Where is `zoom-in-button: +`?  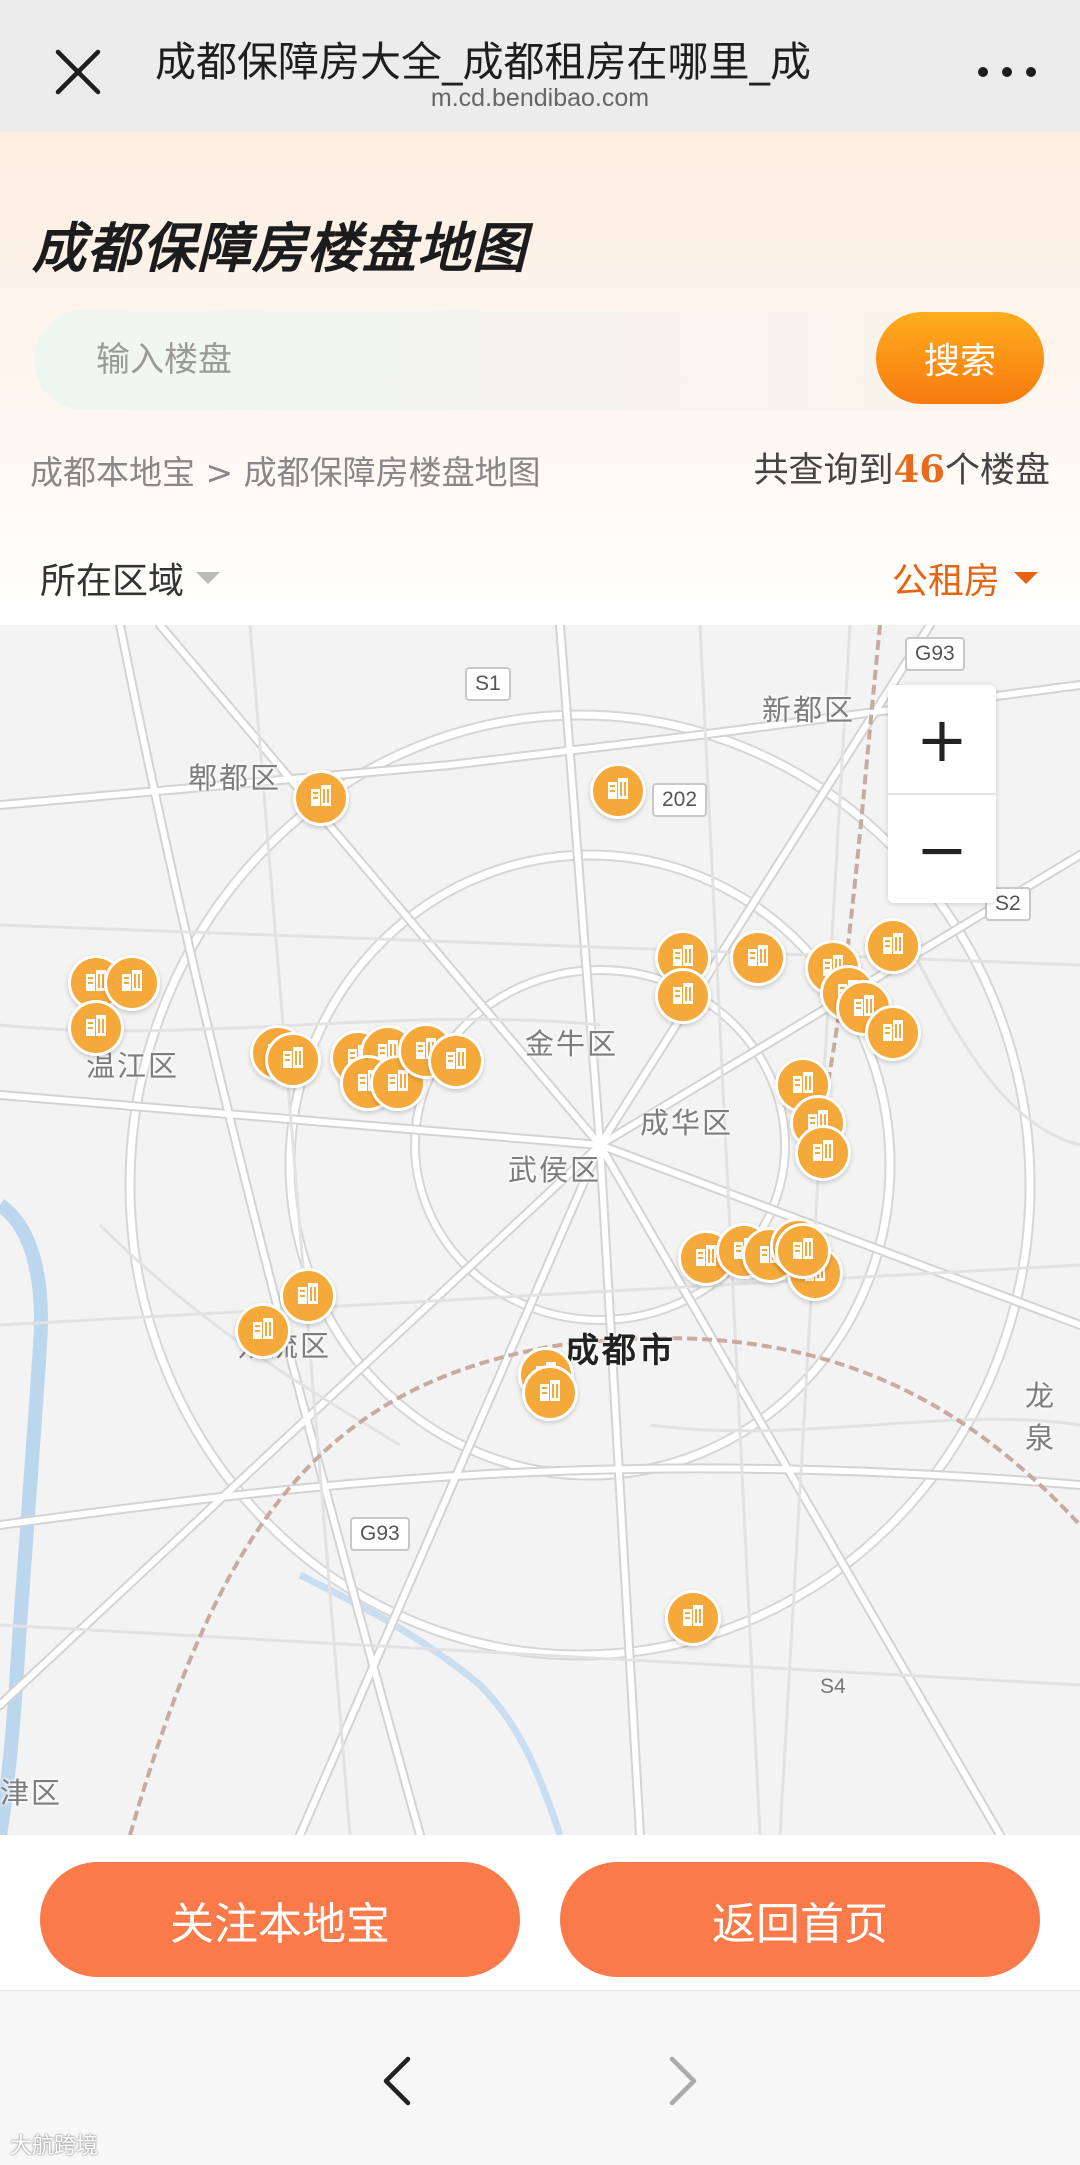
zoom-in-button: + is located at coordinates (942, 739).